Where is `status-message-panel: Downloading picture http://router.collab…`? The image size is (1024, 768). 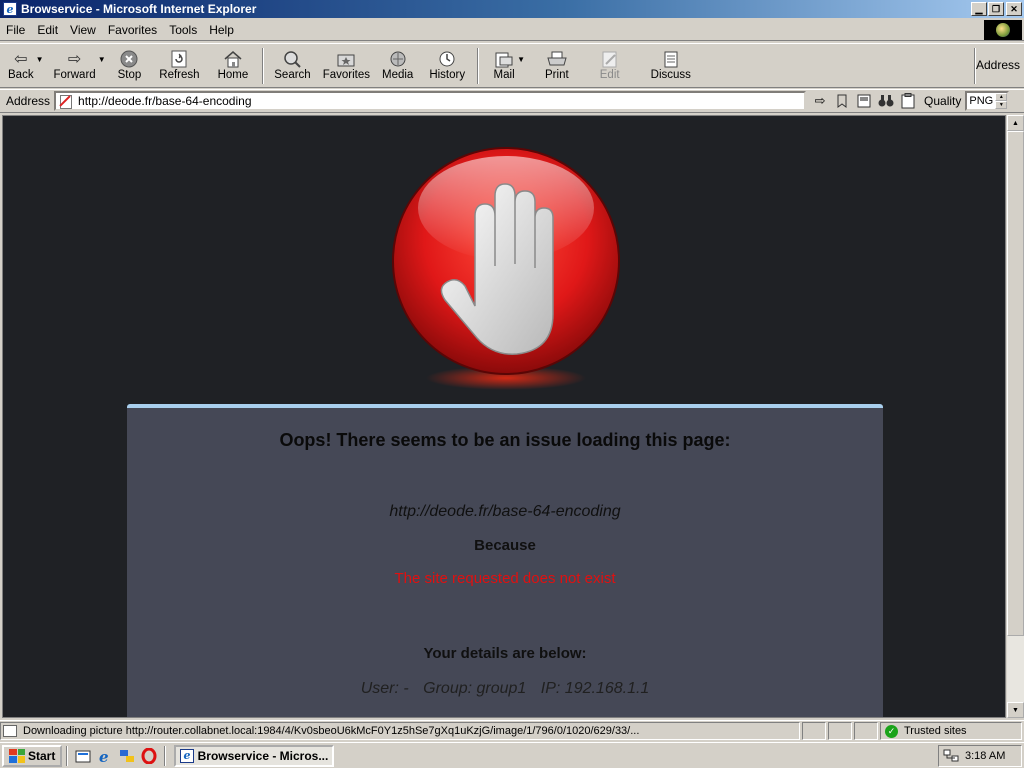
status-message-panel: Downloading picture http://router.collab… is located at coordinates (400, 731).